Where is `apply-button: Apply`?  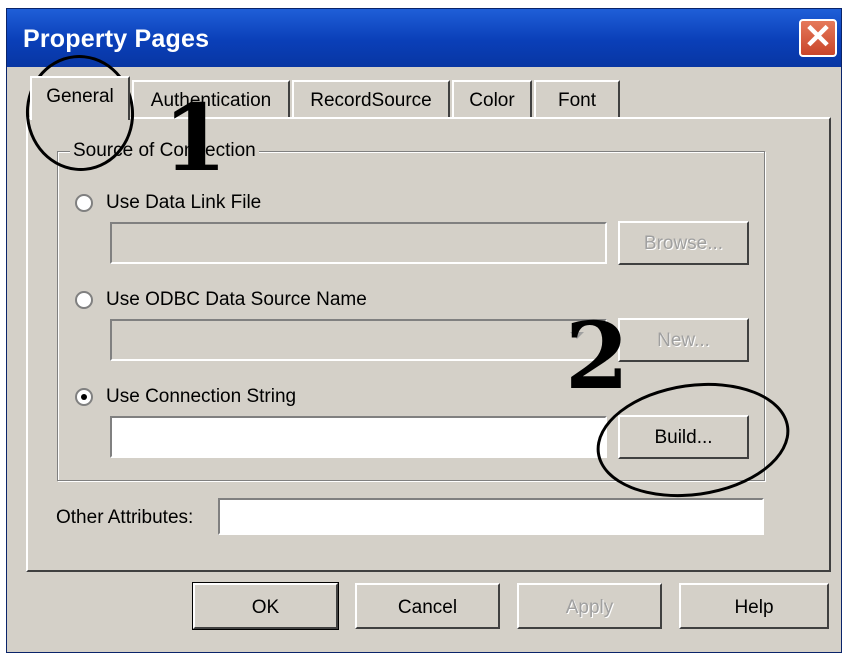 apply-button: Apply is located at coordinates (589, 606).